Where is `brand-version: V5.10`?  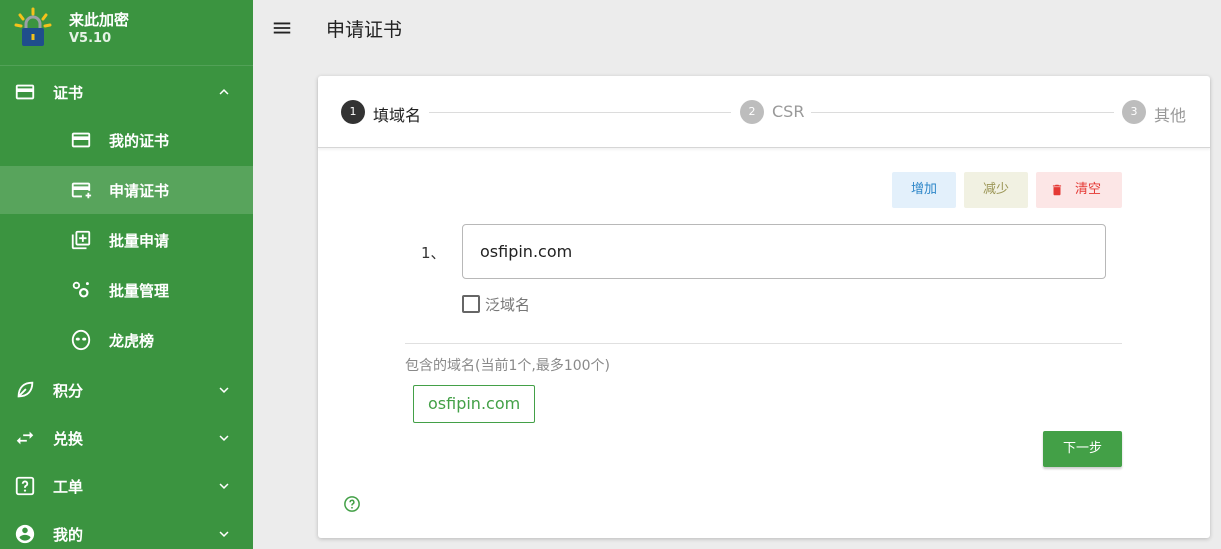
brand-version: V5.10 is located at coordinates (90, 38).